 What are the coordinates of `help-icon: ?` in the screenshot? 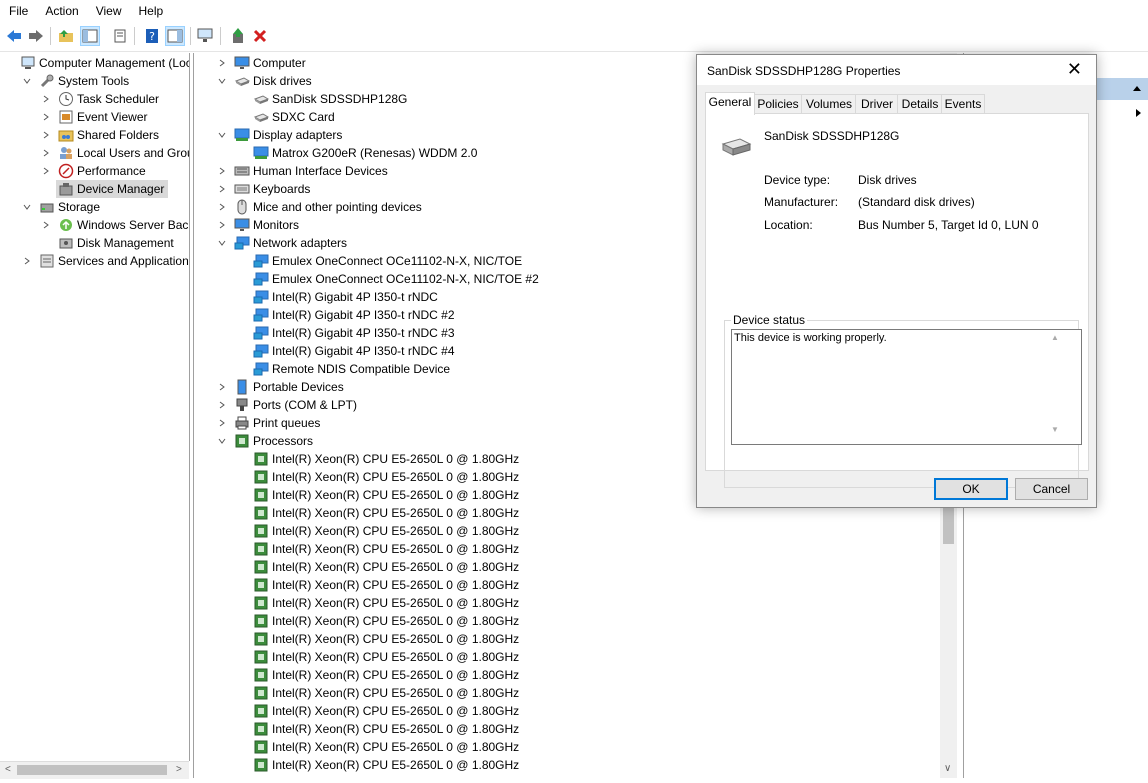 It's located at (152, 36).